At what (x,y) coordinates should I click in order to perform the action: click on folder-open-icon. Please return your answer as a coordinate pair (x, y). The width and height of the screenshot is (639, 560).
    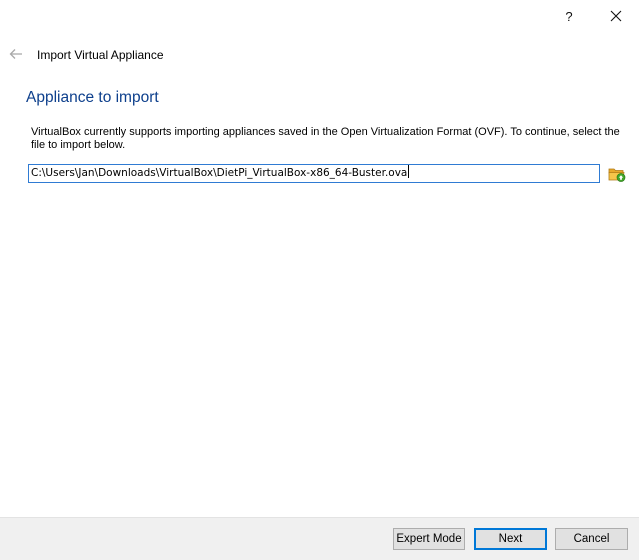
    Looking at the image, I should click on (617, 175).